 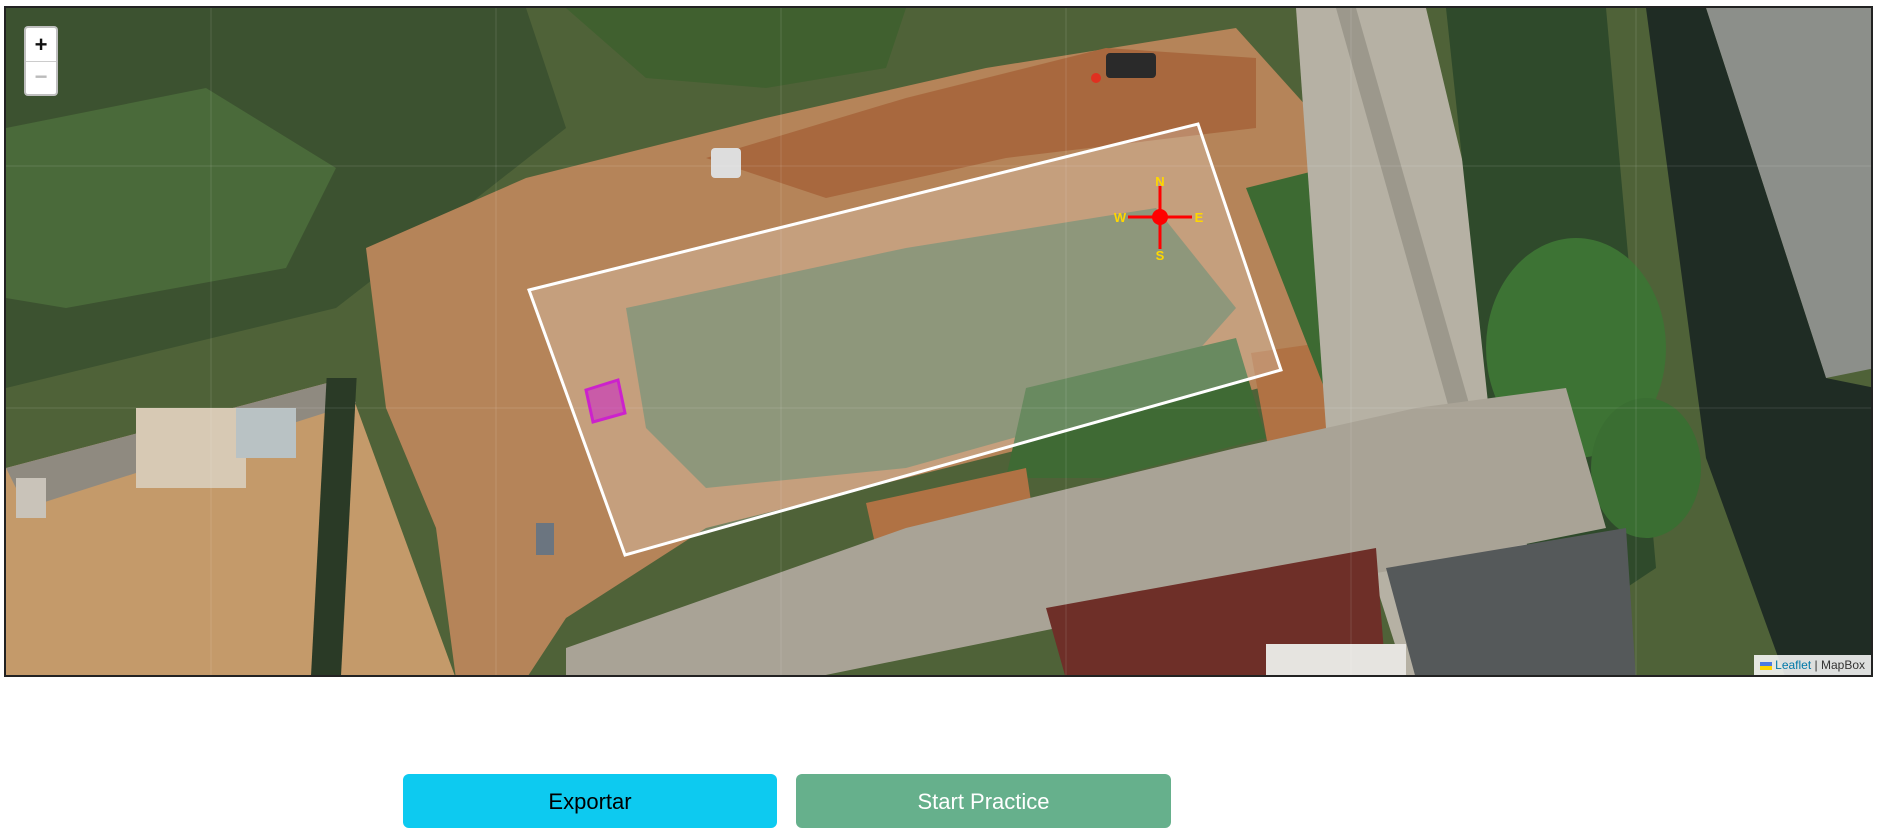 What do you see at coordinates (41, 44) in the screenshot?
I see `zoom-in-button: +` at bounding box center [41, 44].